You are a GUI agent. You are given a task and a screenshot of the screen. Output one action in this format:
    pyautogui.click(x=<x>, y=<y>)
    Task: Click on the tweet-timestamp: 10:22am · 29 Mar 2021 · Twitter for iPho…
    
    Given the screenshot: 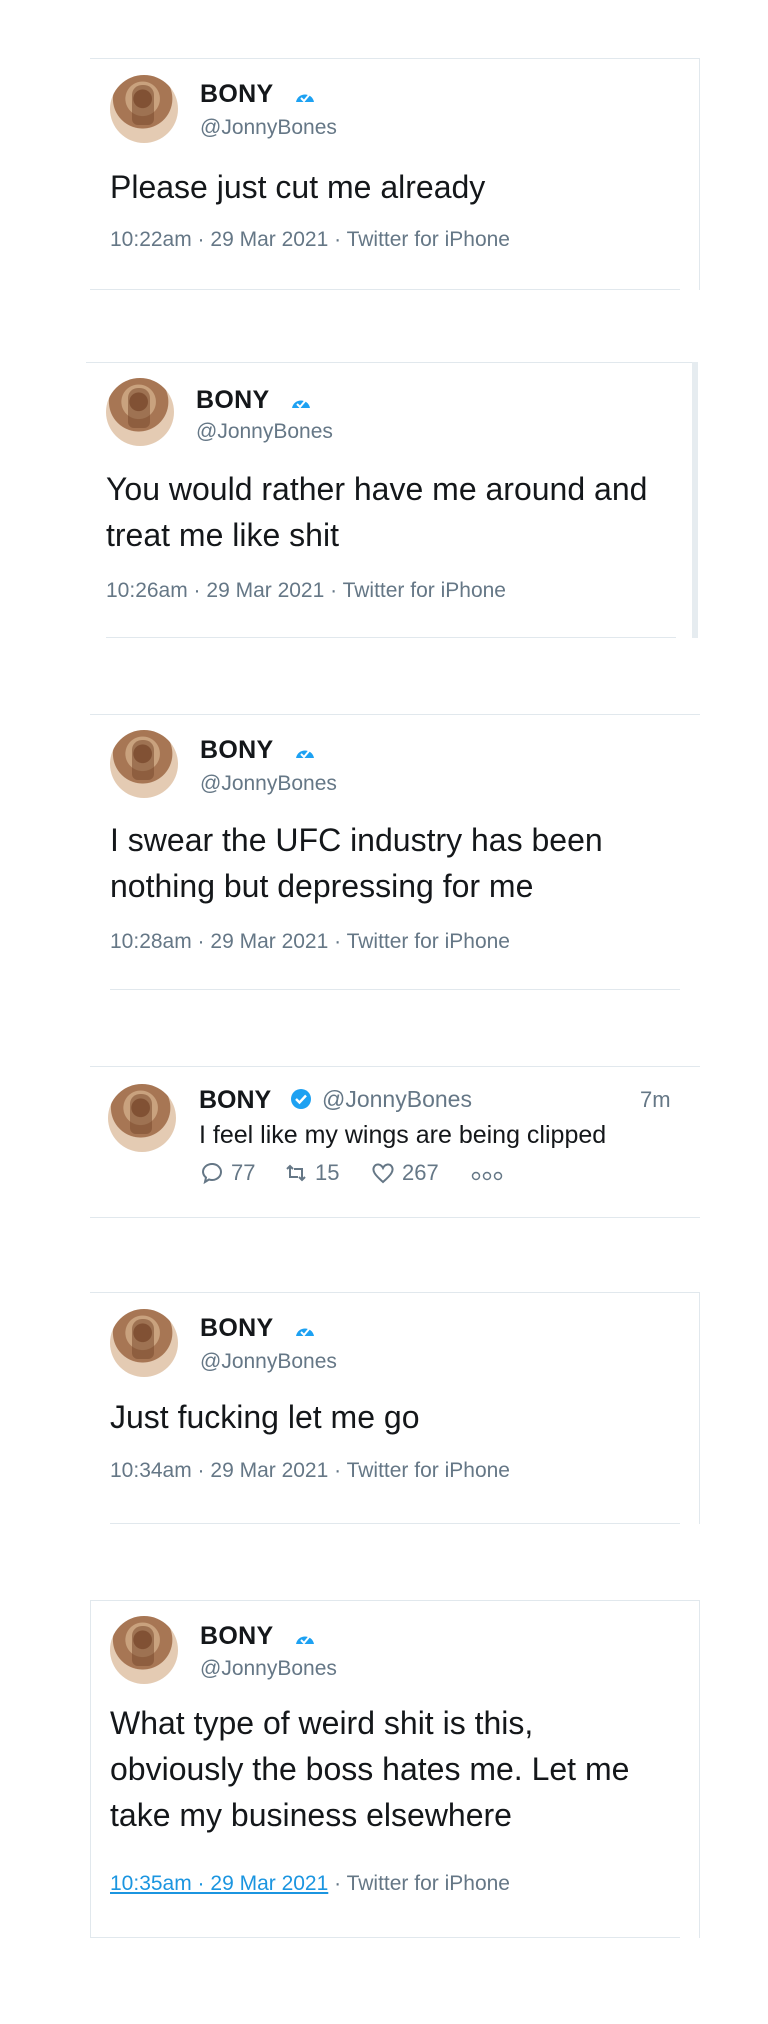 What is the action you would take?
    pyautogui.click(x=310, y=240)
    